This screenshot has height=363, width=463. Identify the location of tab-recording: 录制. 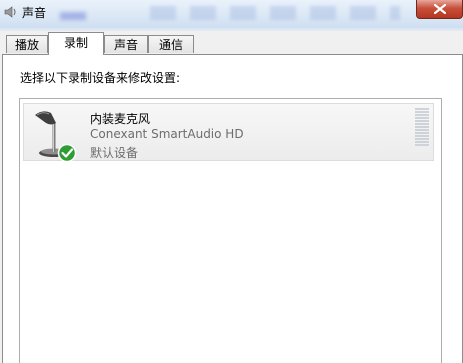
(76, 43).